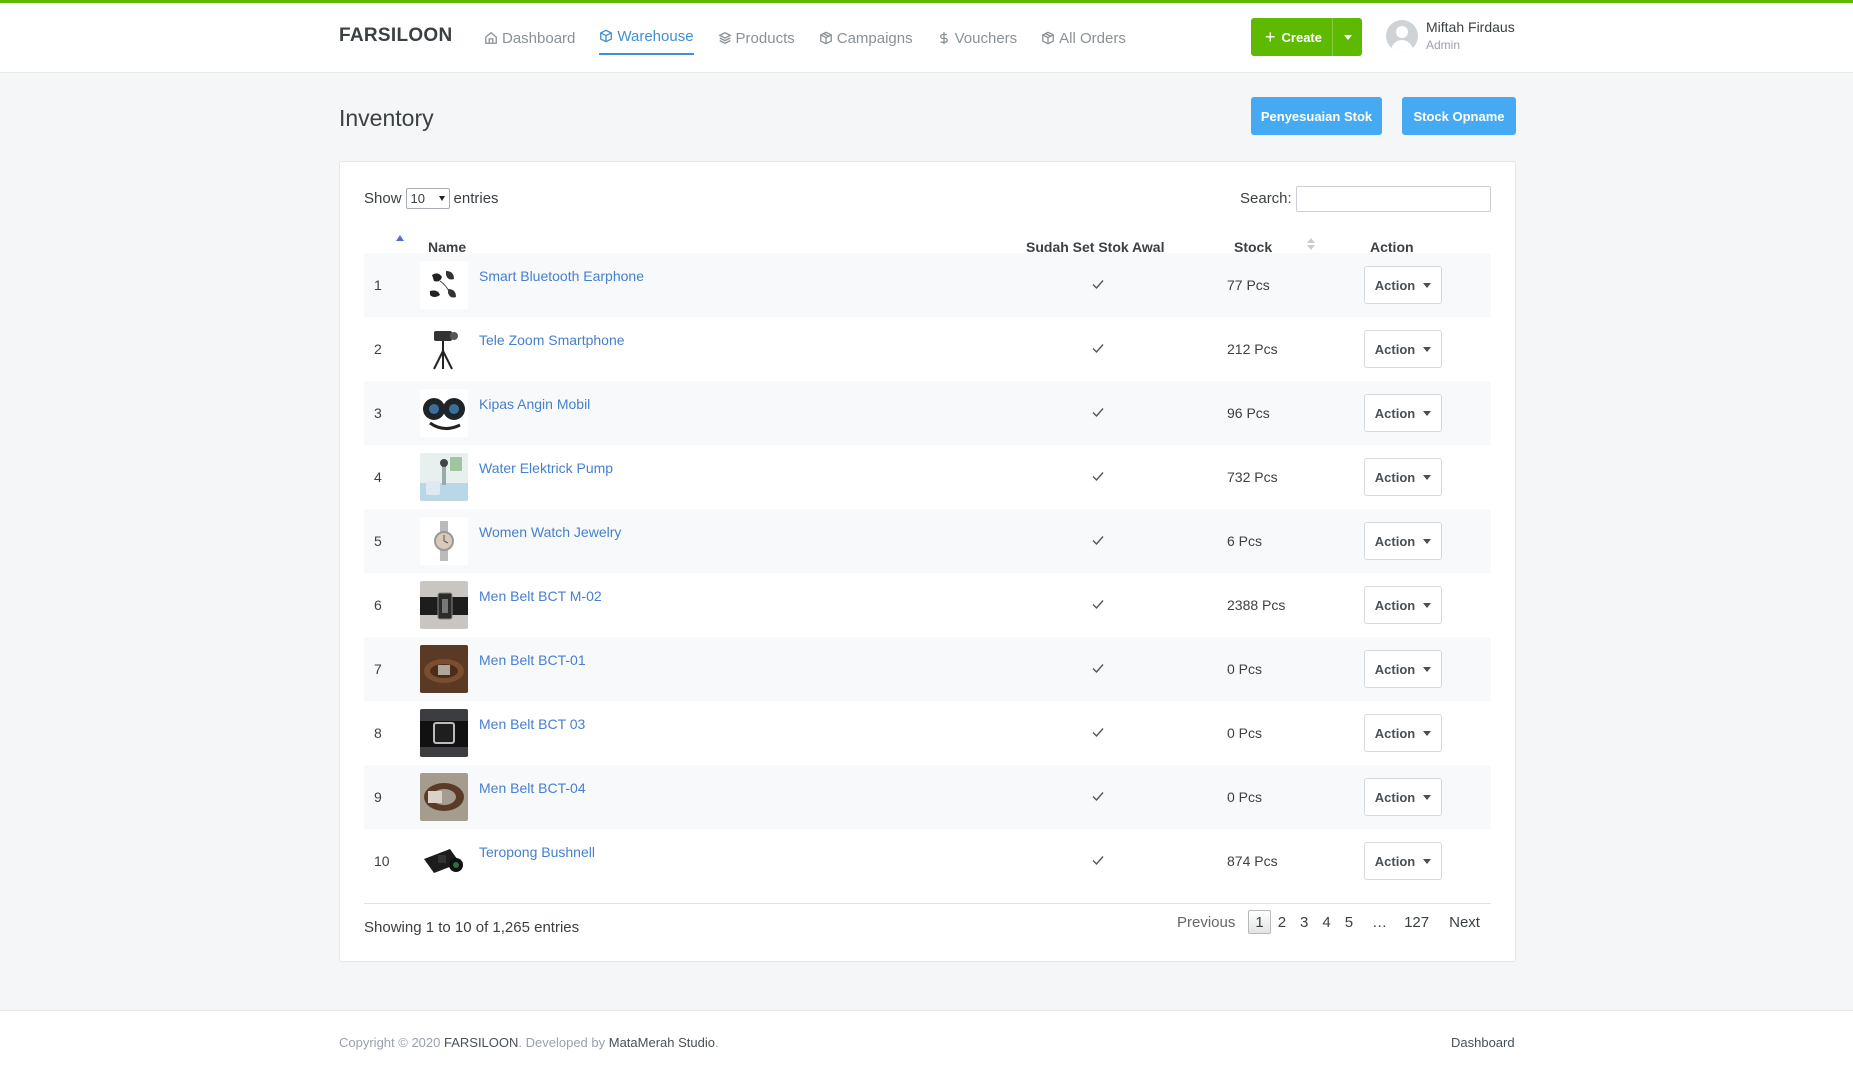  Describe the element at coordinates (378, 541) in the screenshot. I see `row-number: 5` at that location.